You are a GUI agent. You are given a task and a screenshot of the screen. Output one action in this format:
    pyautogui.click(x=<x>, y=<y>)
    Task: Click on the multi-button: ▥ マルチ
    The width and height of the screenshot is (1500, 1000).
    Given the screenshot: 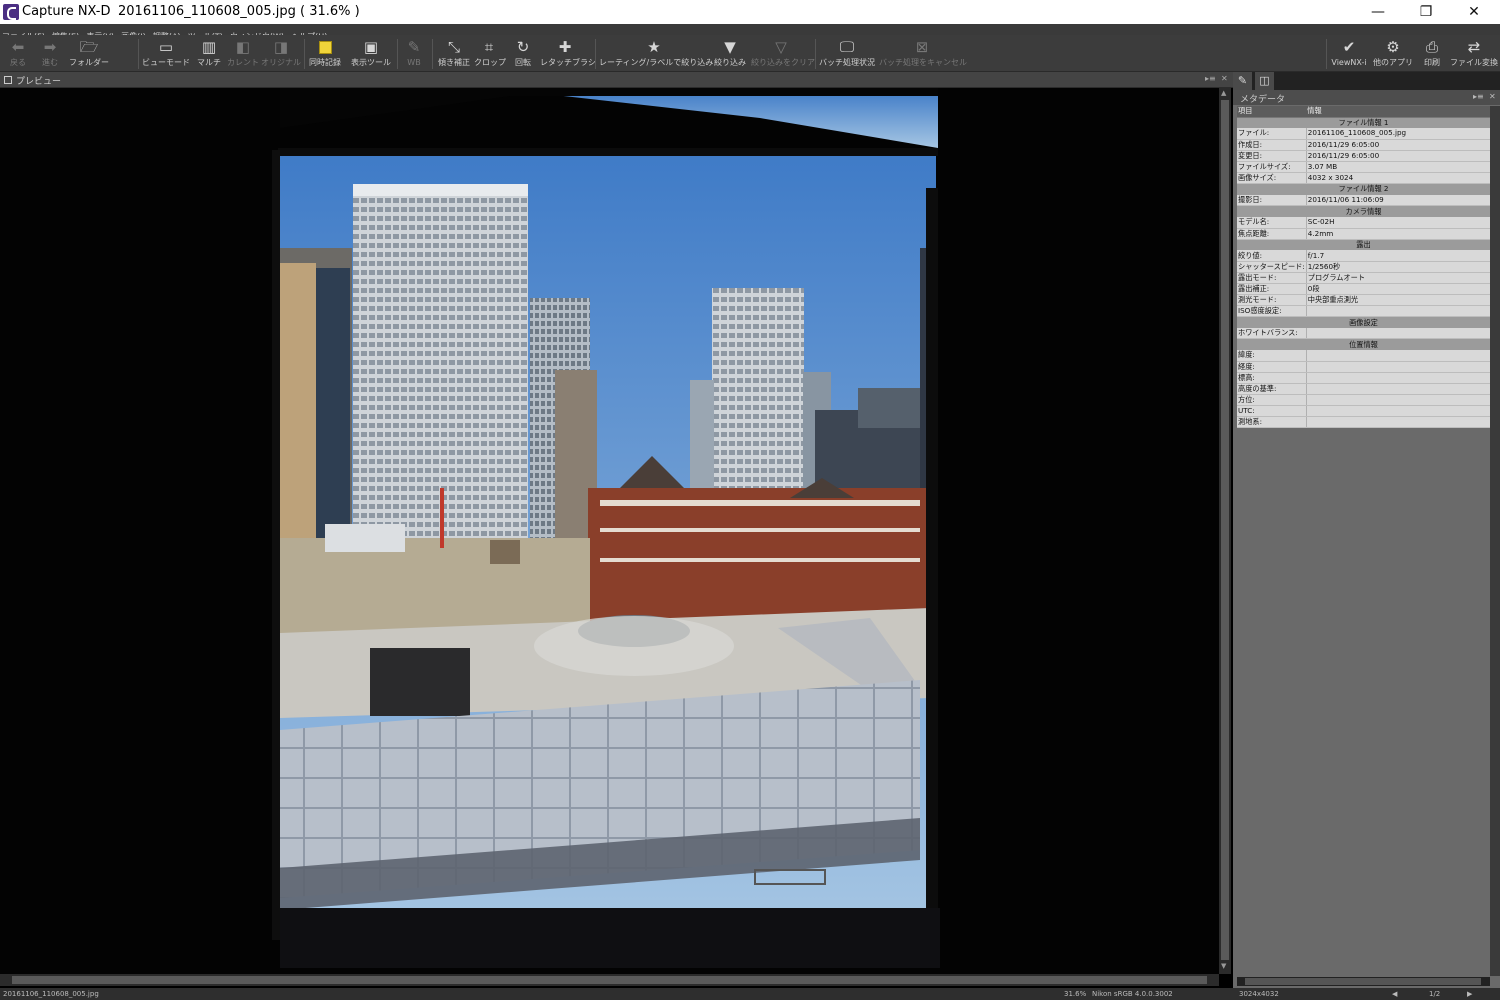 What is the action you would take?
    pyautogui.click(x=209, y=54)
    